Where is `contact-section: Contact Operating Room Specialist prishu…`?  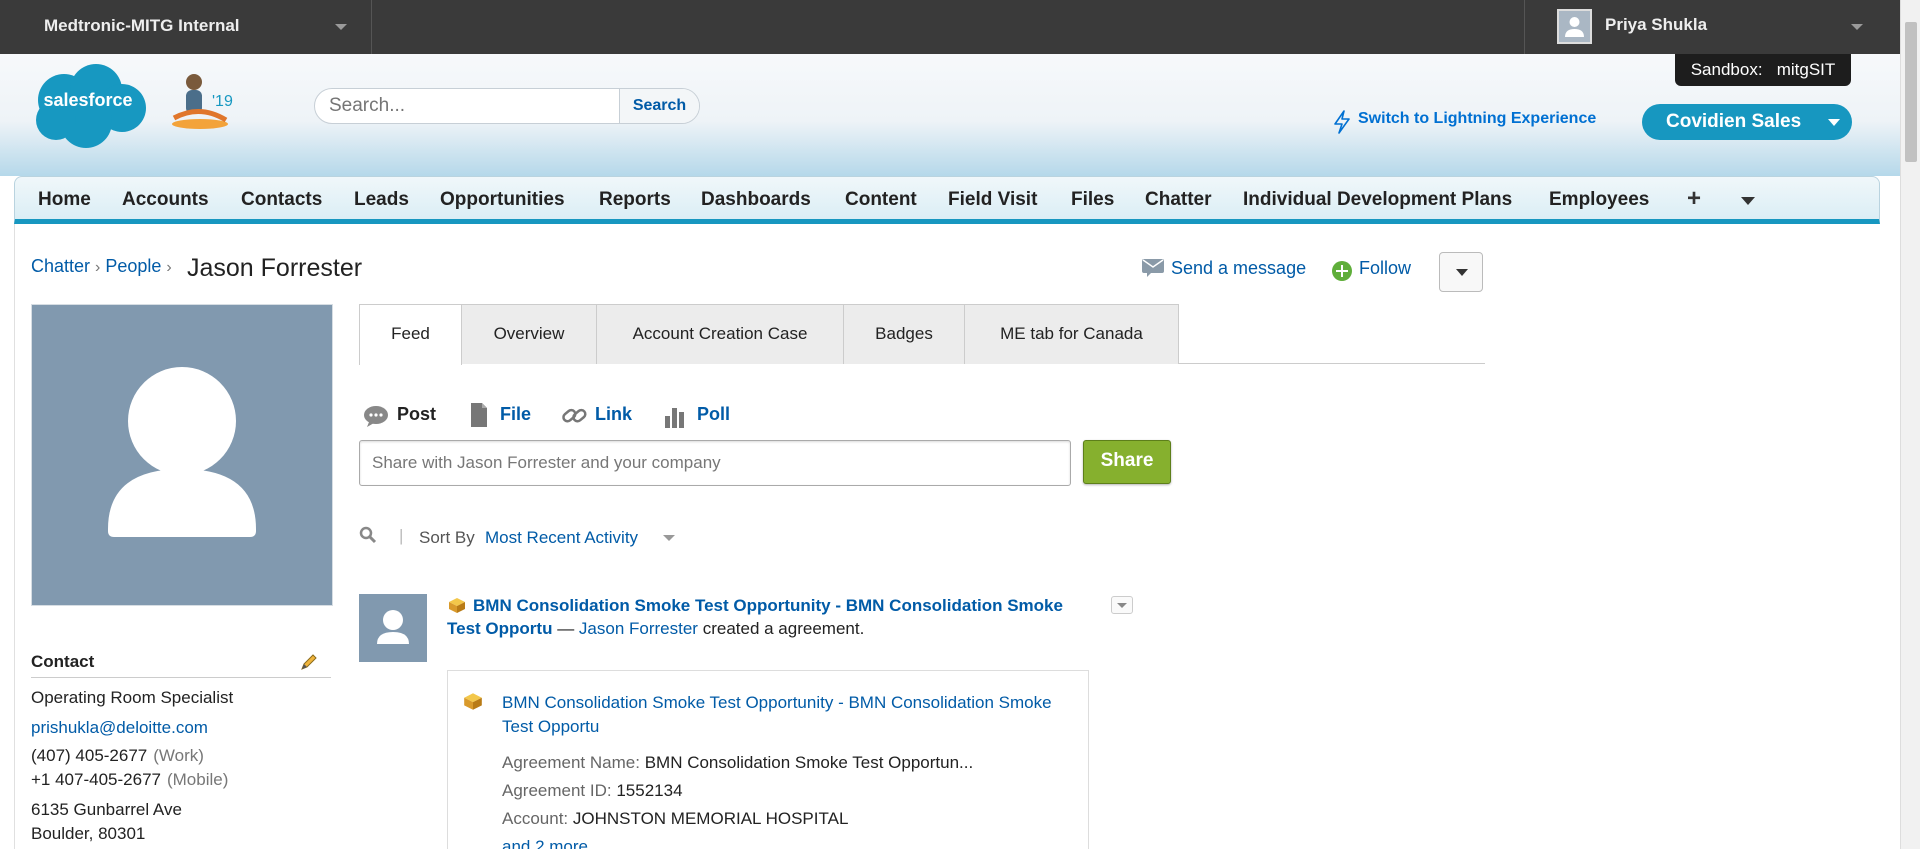
contact-section: Contact Operating Room Specialist prishu… is located at coordinates (181, 748).